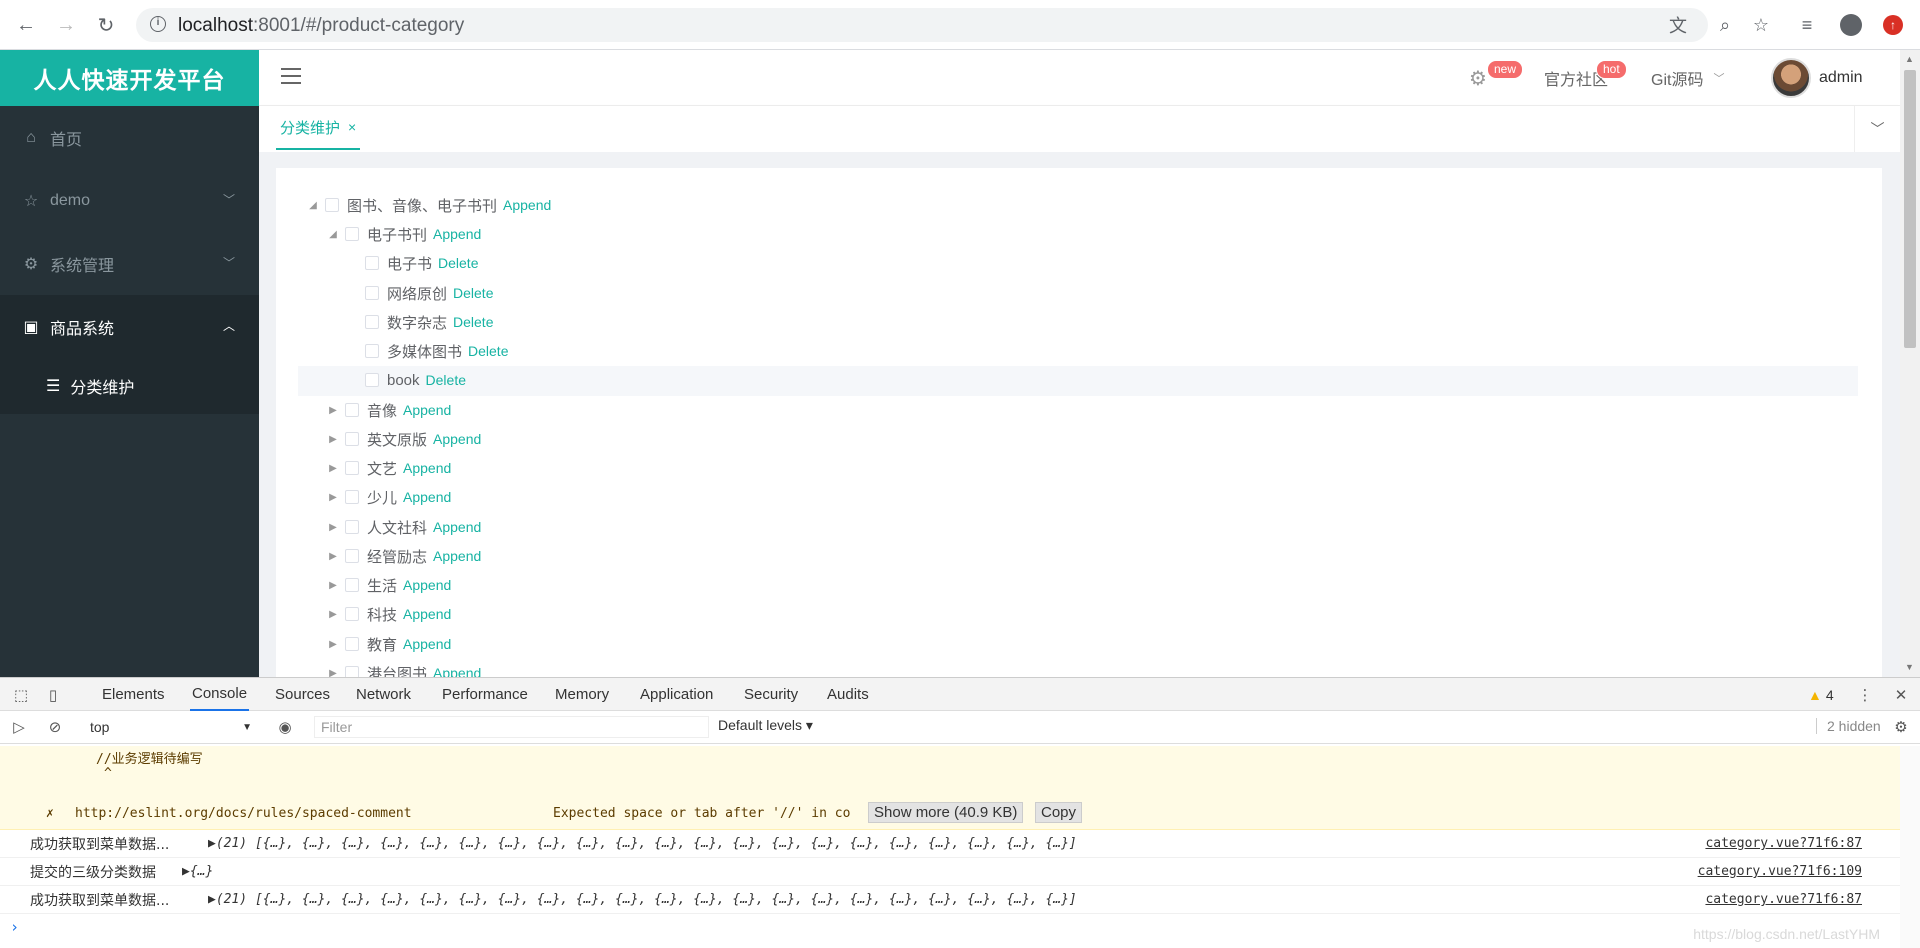  I want to click on page-scrollbar: ▲ ▼, so click(1910, 363).